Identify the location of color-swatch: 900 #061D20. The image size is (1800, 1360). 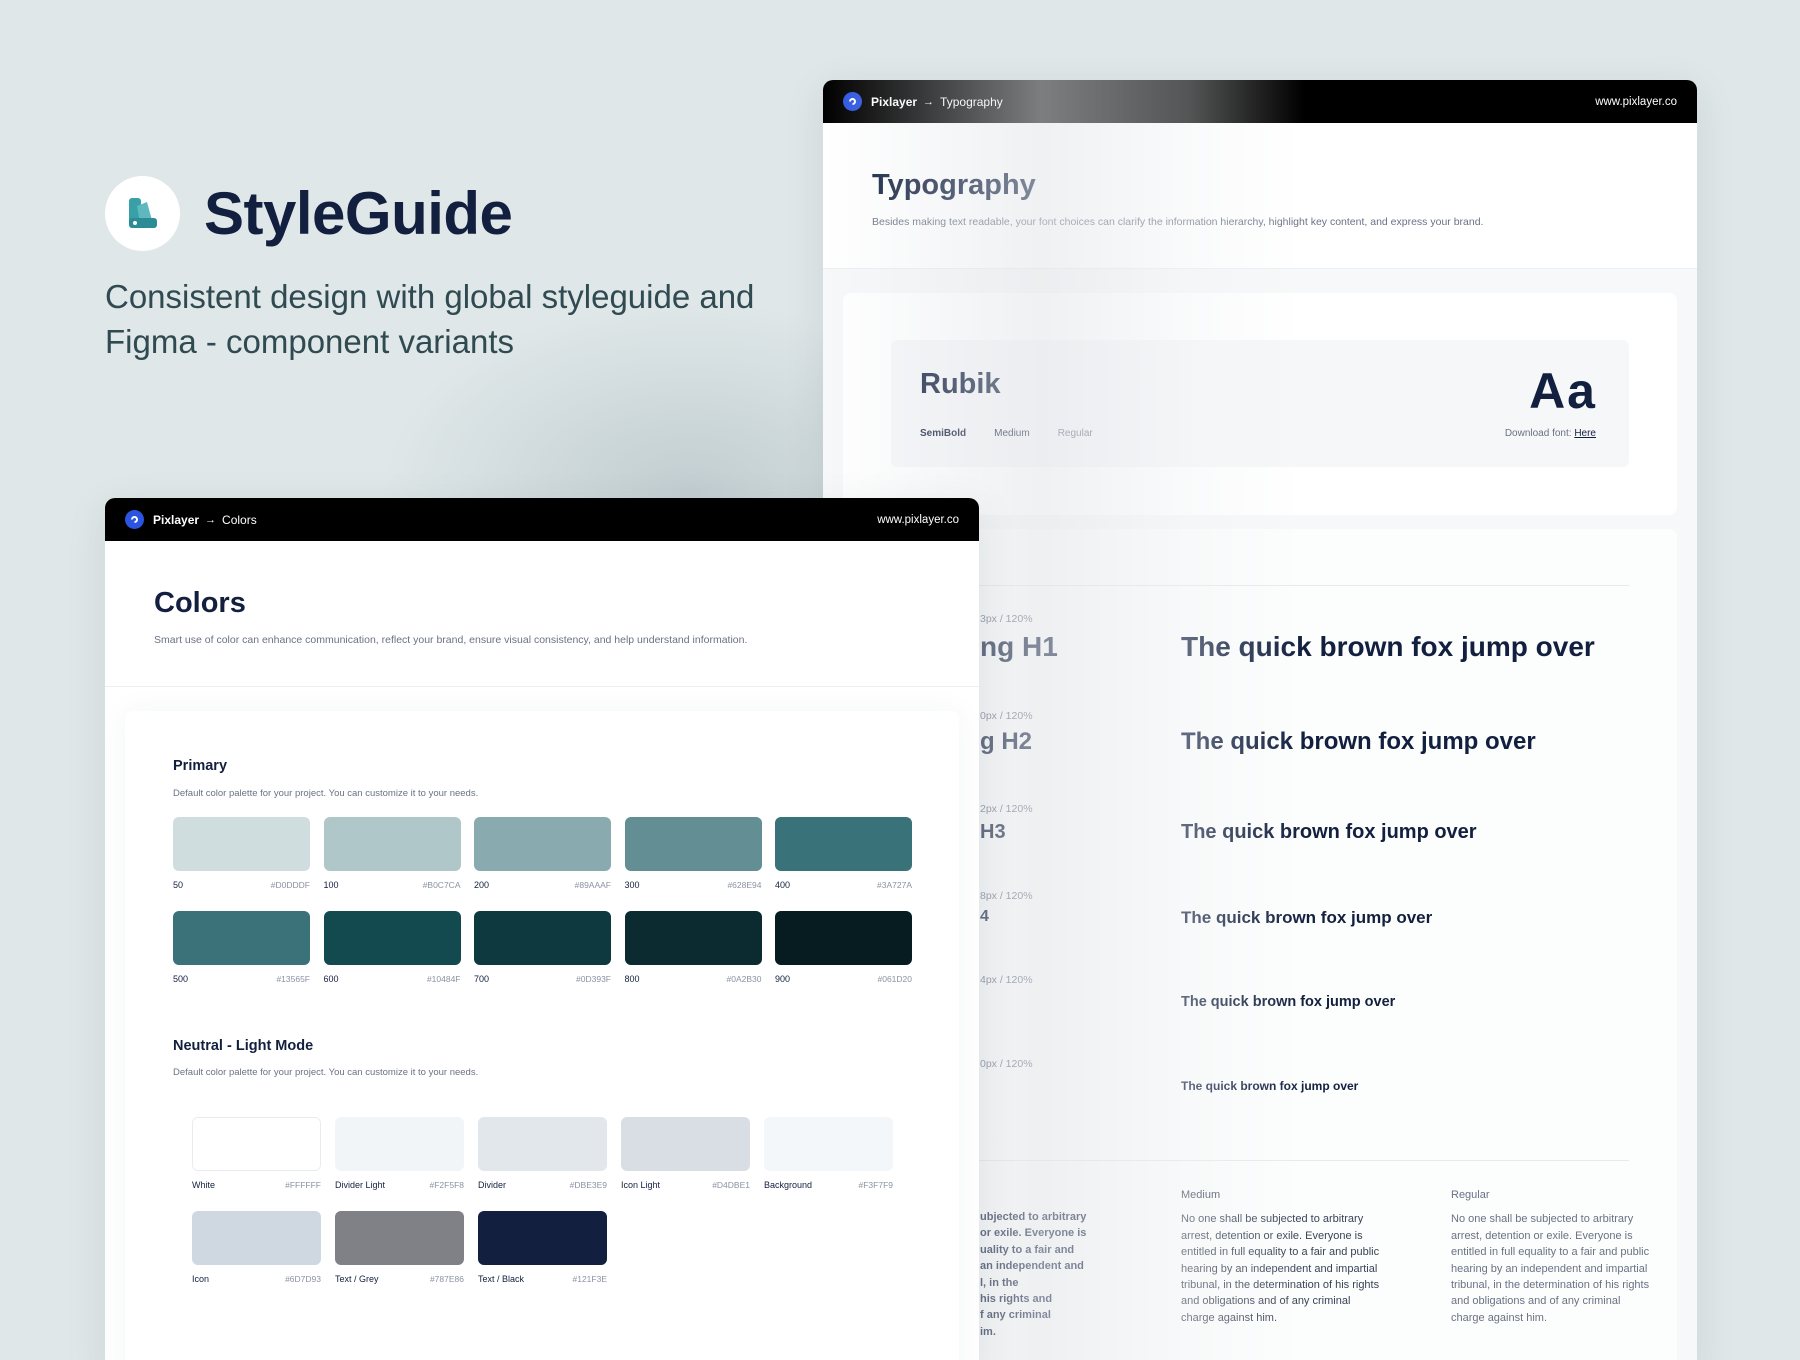
(843, 947).